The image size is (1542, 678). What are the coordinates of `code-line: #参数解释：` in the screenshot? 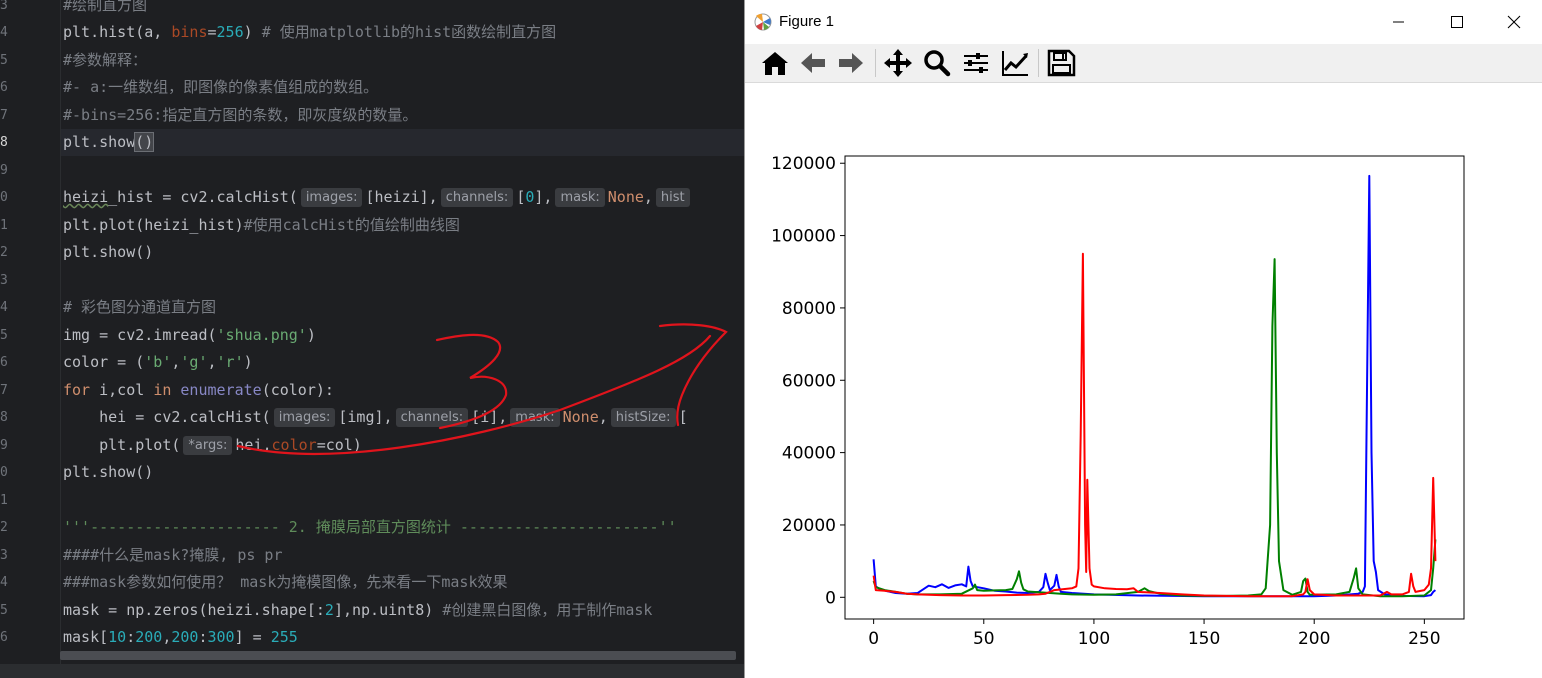 It's located at (105, 60).